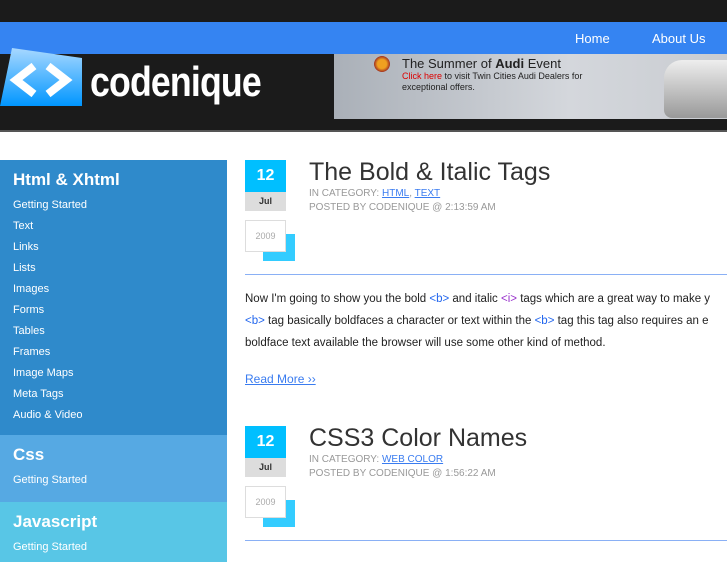  I want to click on nav-bar: Home About Us, so click(363, 38).